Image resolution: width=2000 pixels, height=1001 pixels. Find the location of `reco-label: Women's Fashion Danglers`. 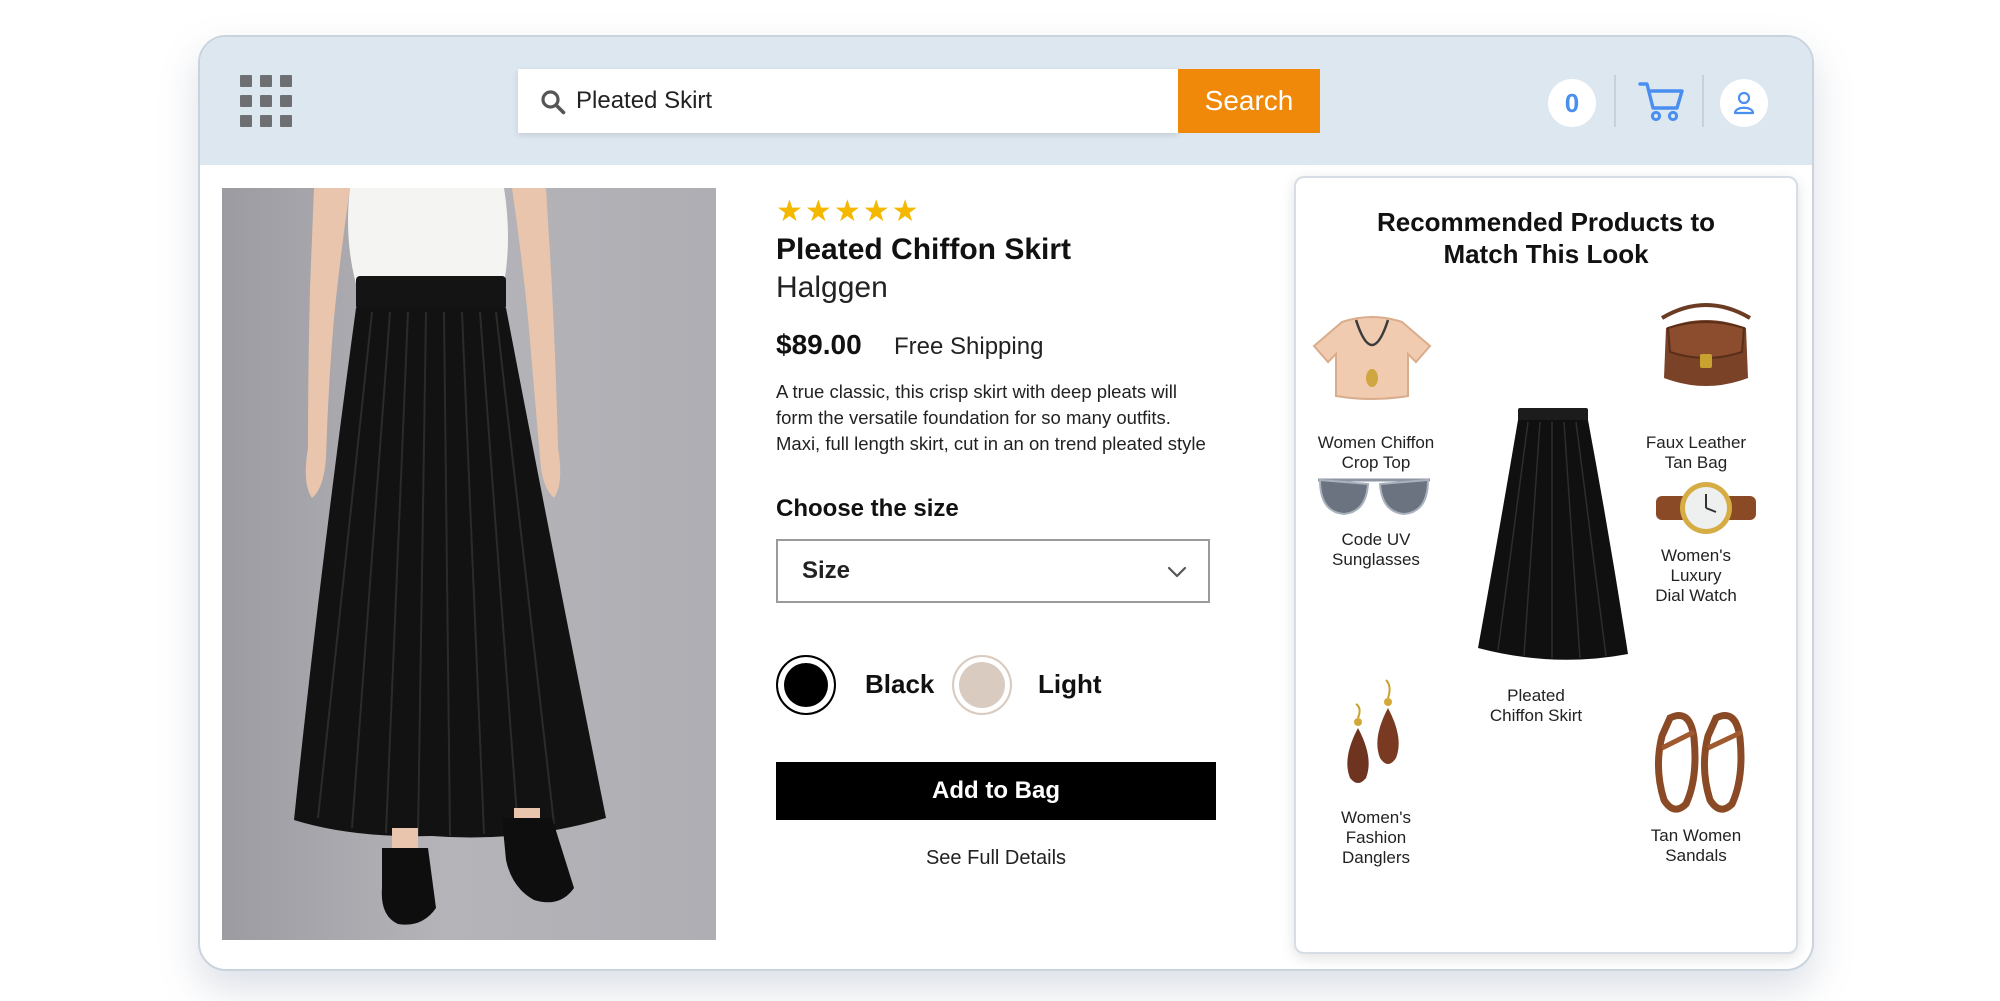

reco-label: Women's Fashion Danglers is located at coordinates (1375, 837).